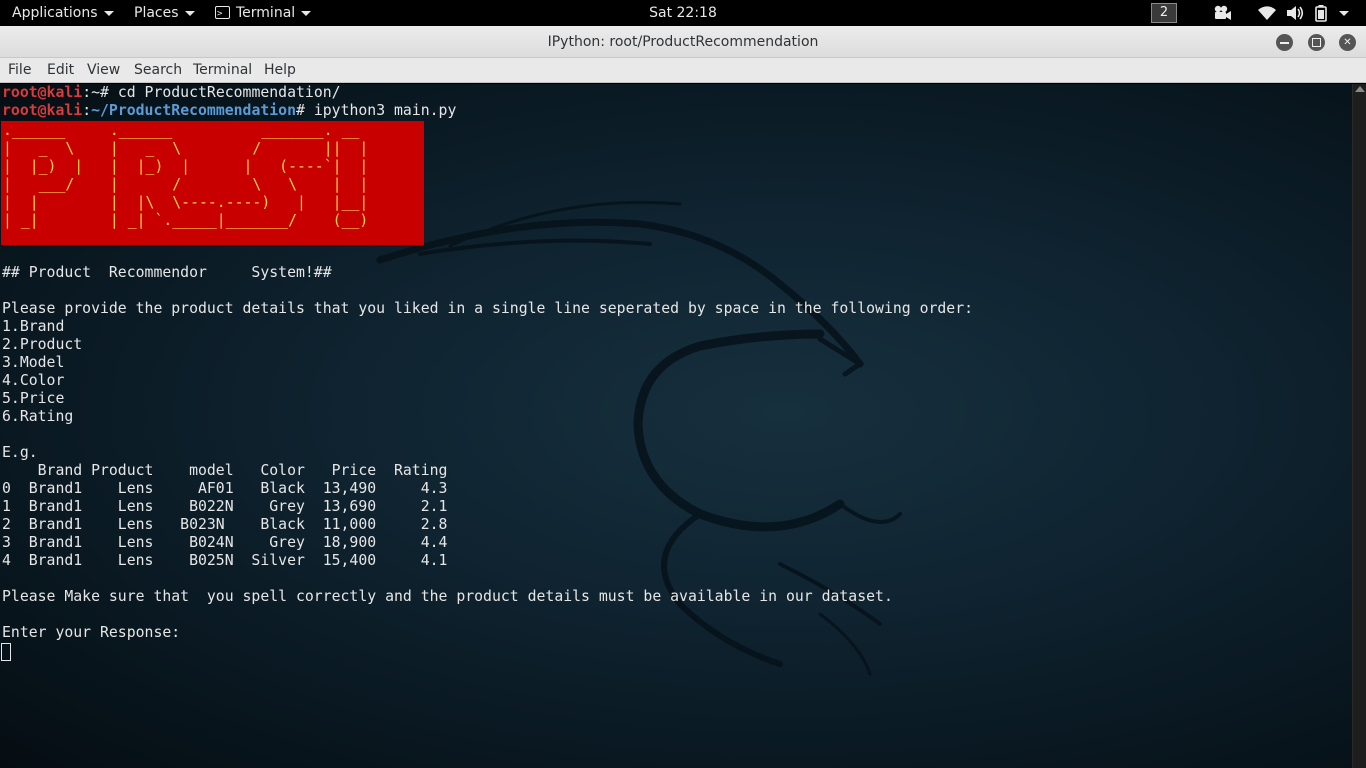  Describe the element at coordinates (225, 470) in the screenshot. I see `table-header: Brand Product model Color Price Rating` at that location.